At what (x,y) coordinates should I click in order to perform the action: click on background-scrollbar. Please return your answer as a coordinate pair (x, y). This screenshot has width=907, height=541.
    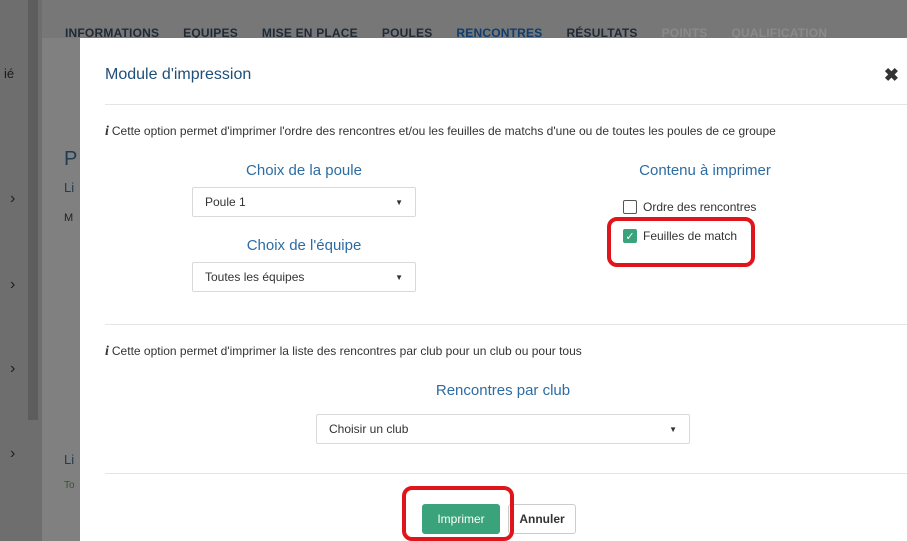
    Looking at the image, I should click on (33, 210).